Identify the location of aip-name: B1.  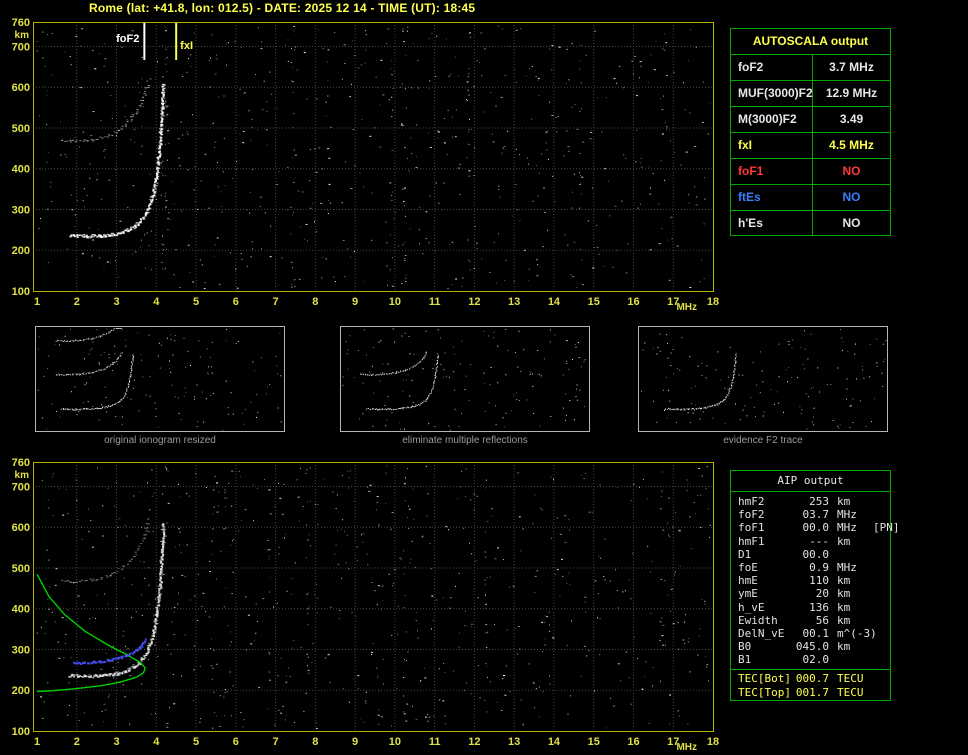
(745, 660).